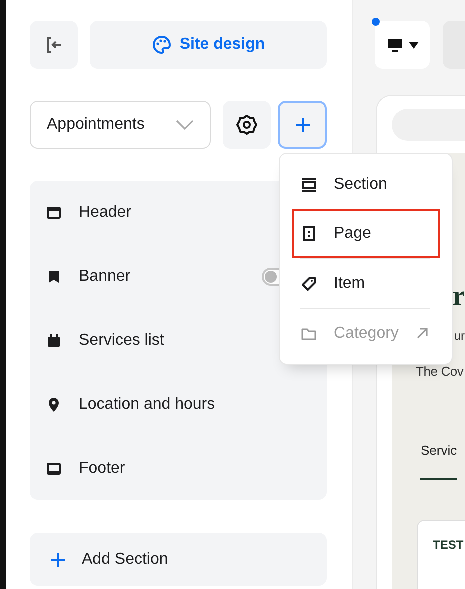 This screenshot has width=465, height=589. What do you see at coordinates (366, 233) in the screenshot?
I see `menu-item: Page` at bounding box center [366, 233].